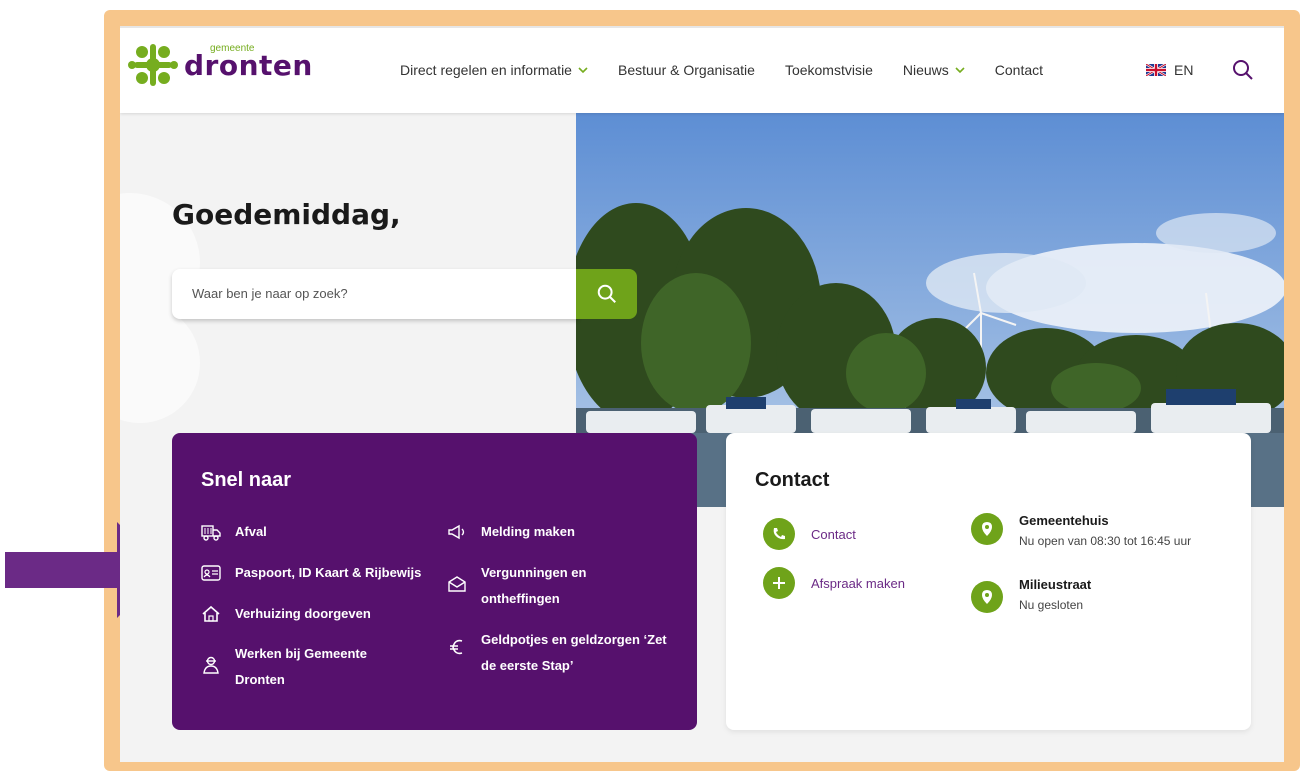 This screenshot has height=771, width=1301. I want to click on euro-icon, so click(456, 647).